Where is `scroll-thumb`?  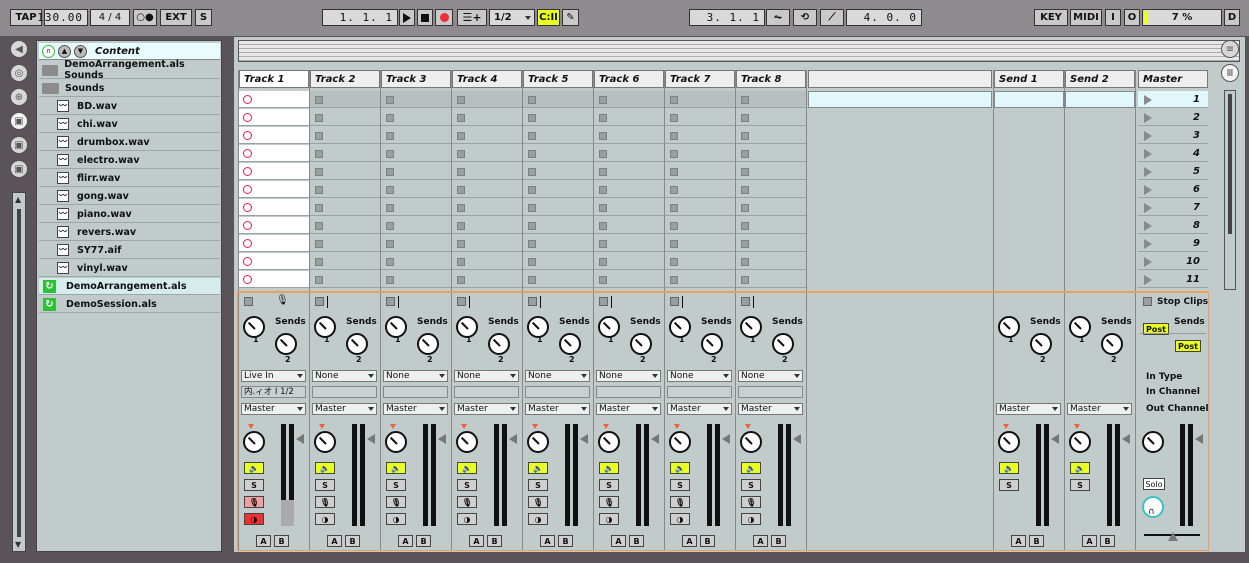
scroll-thumb is located at coordinates (19, 373).